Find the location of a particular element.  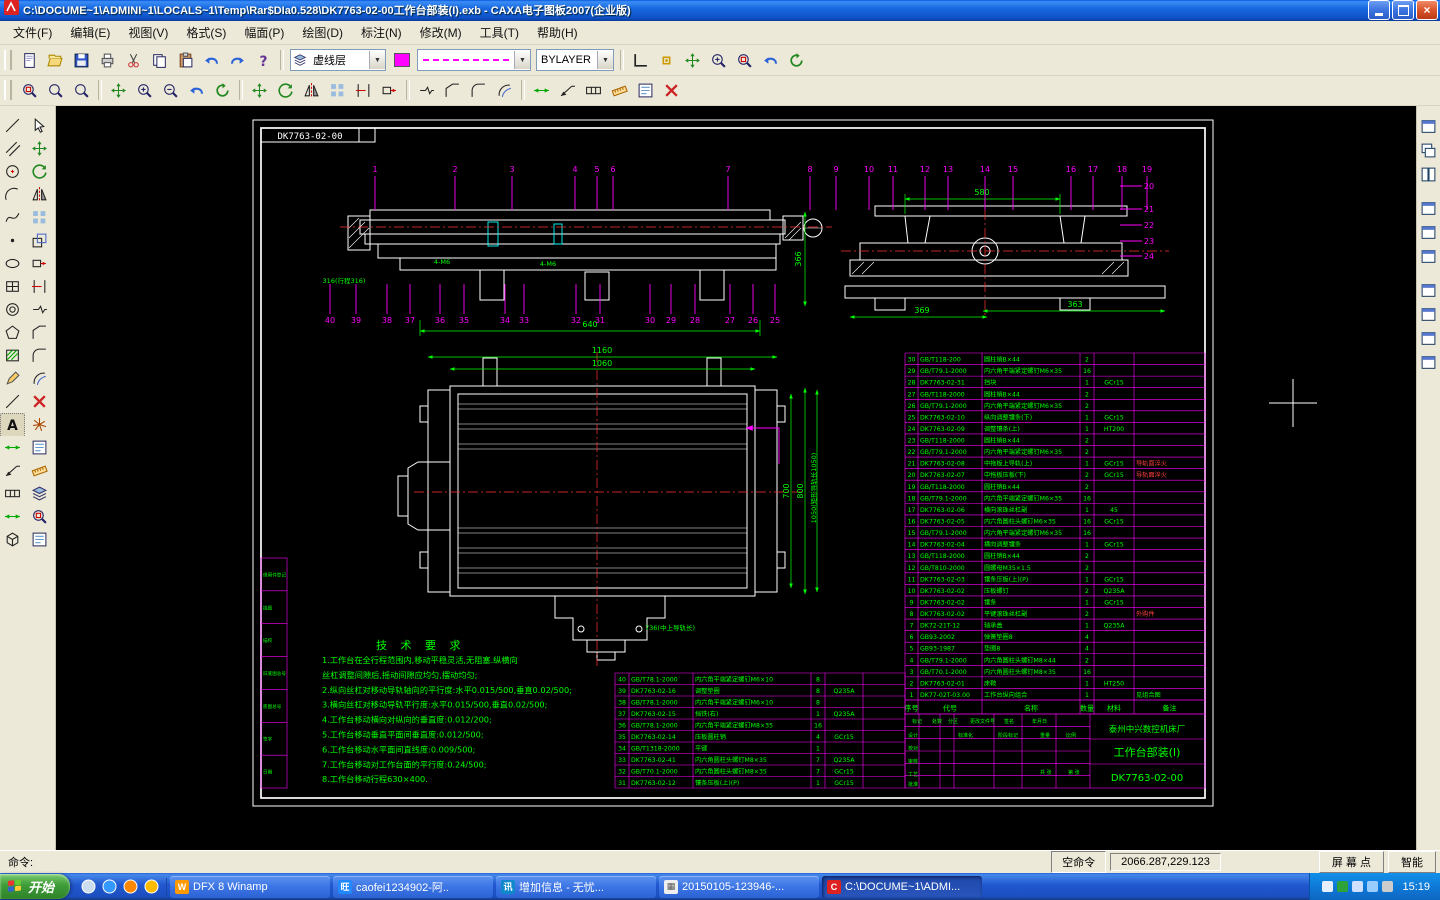

layers-icon is located at coordinates (40, 493).